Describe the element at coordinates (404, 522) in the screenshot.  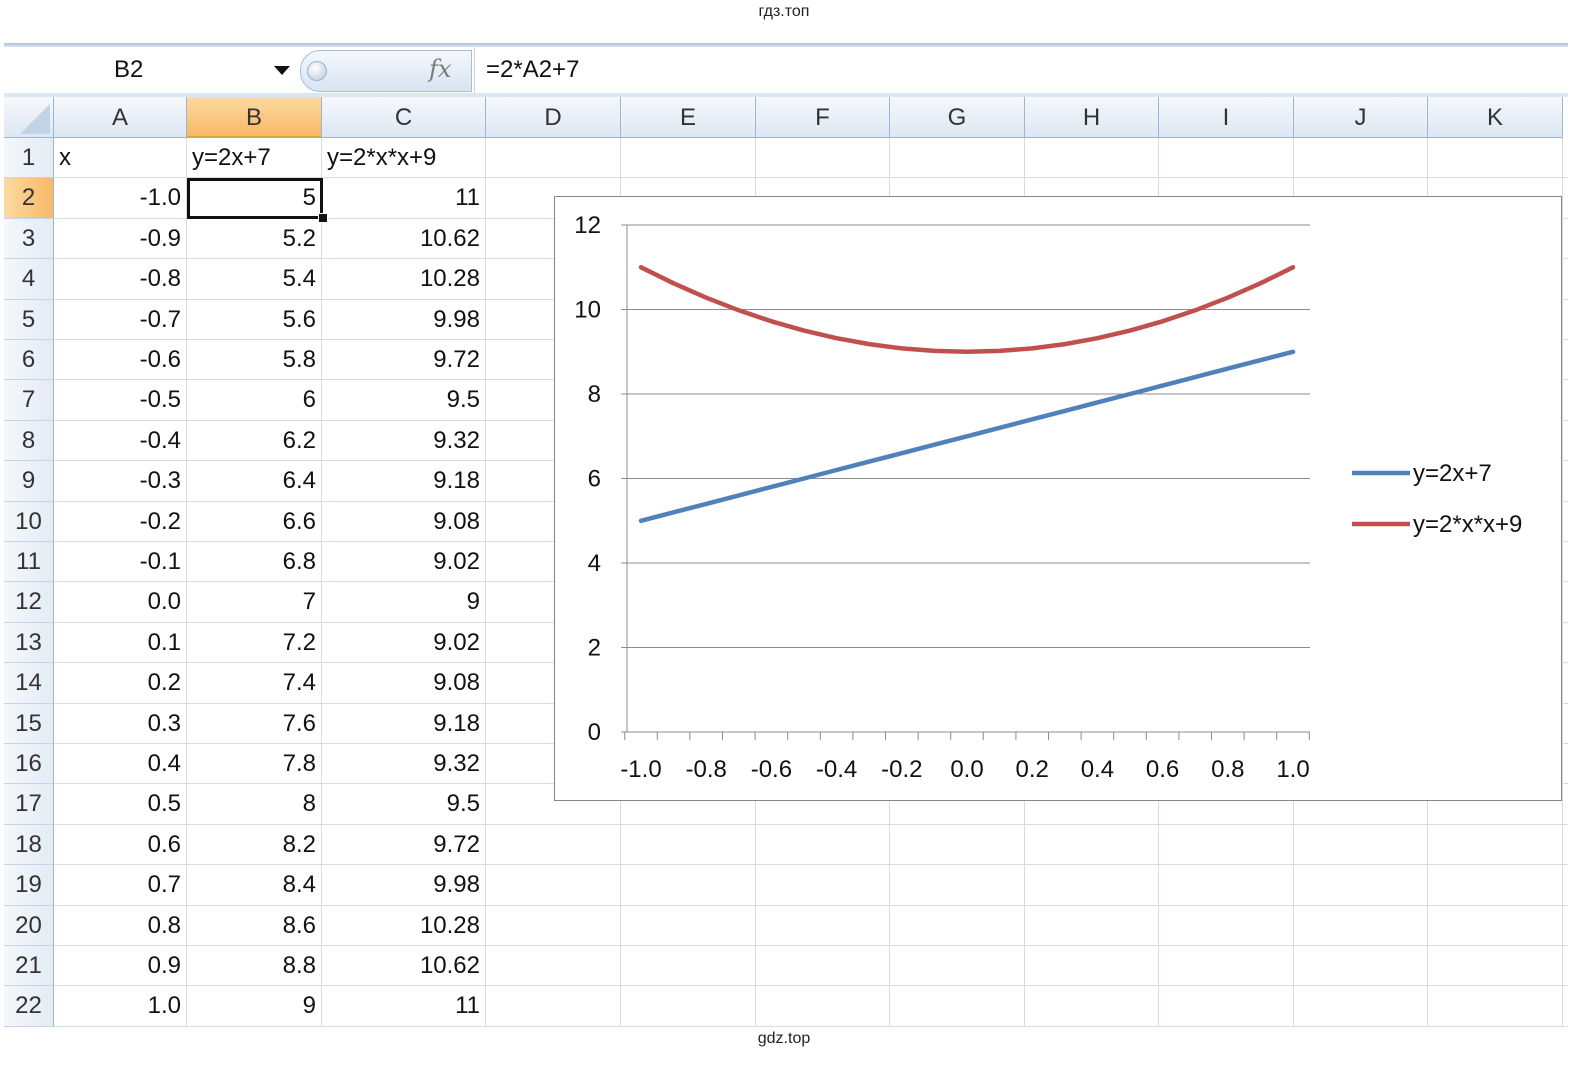
I see `cell-c10: 9.08` at that location.